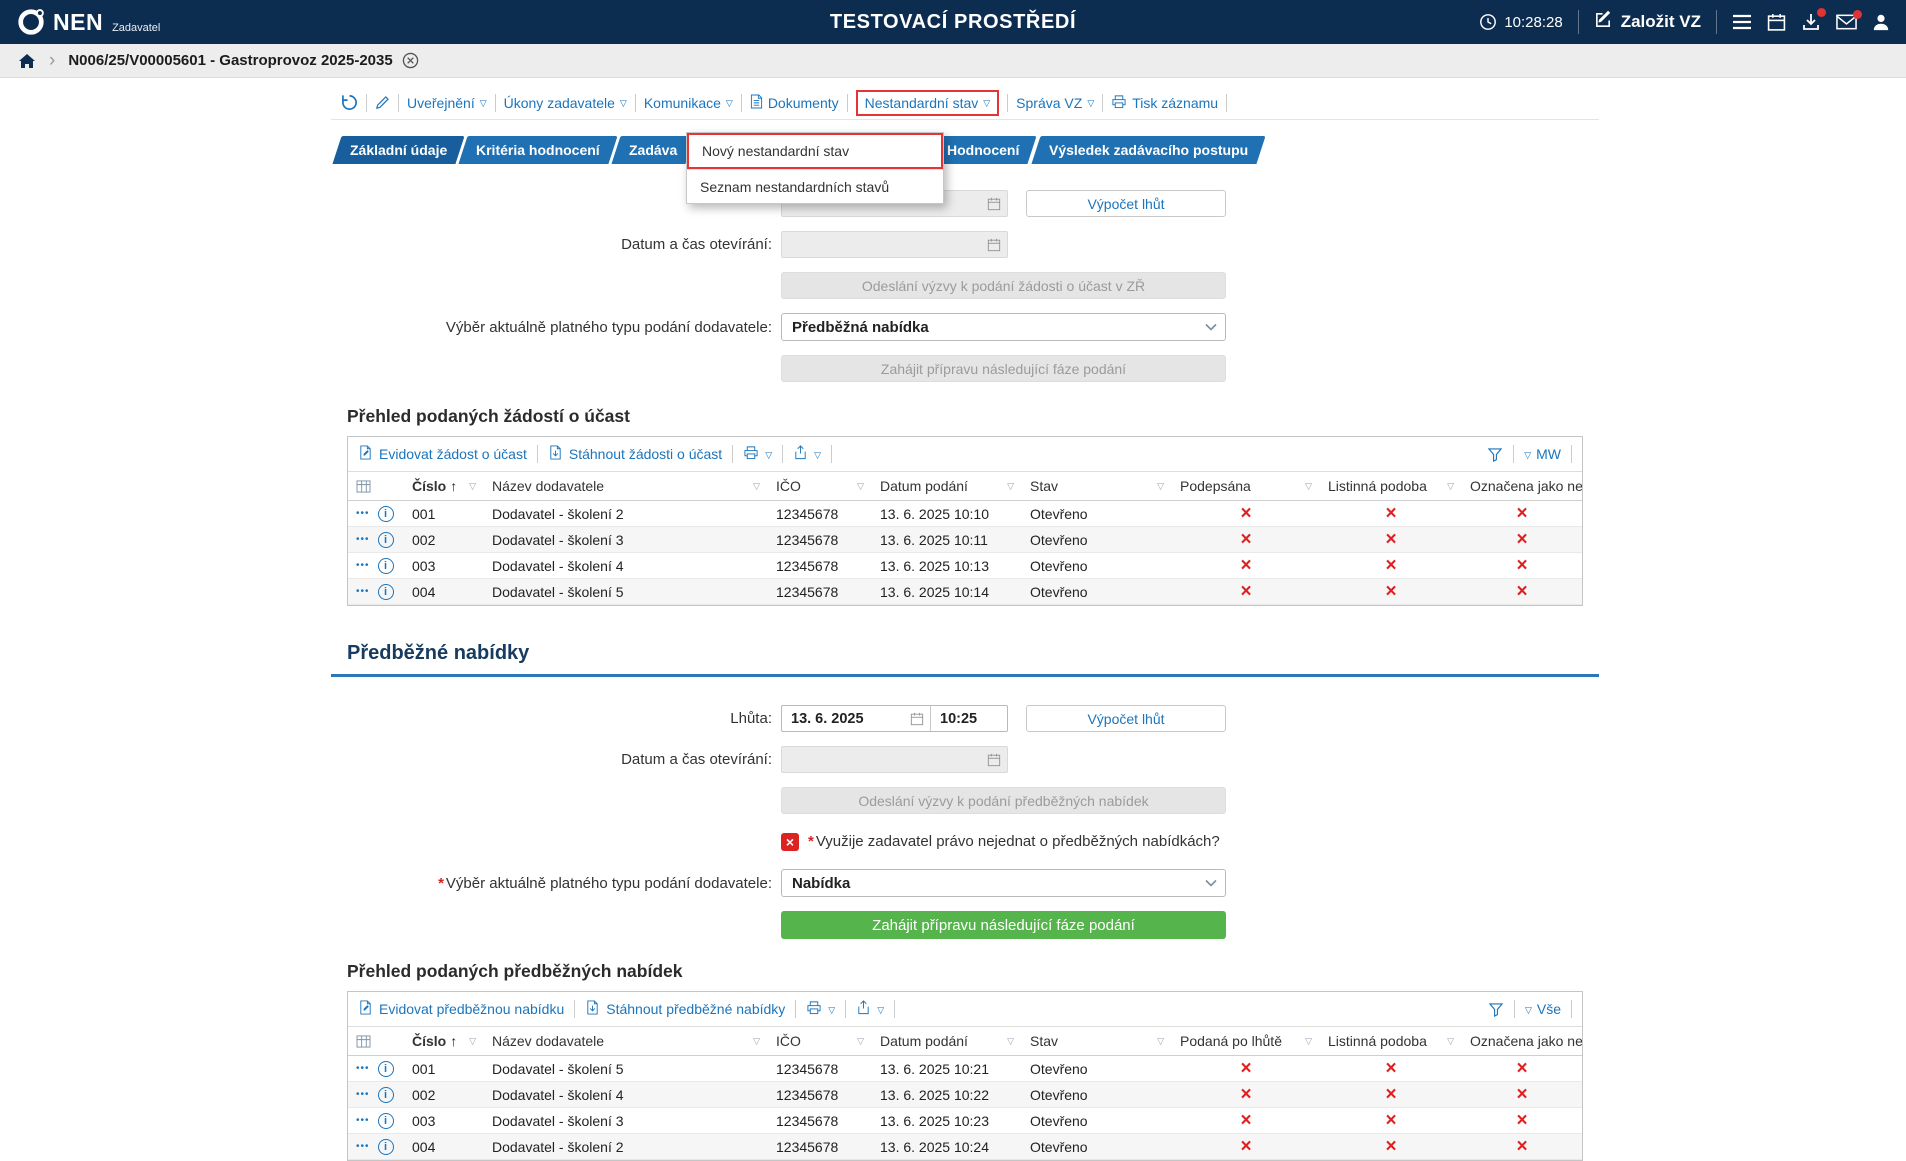  Describe the element at coordinates (1246, 486) in the screenshot. I see `column-header-podepsana: Podepsána ▽` at that location.